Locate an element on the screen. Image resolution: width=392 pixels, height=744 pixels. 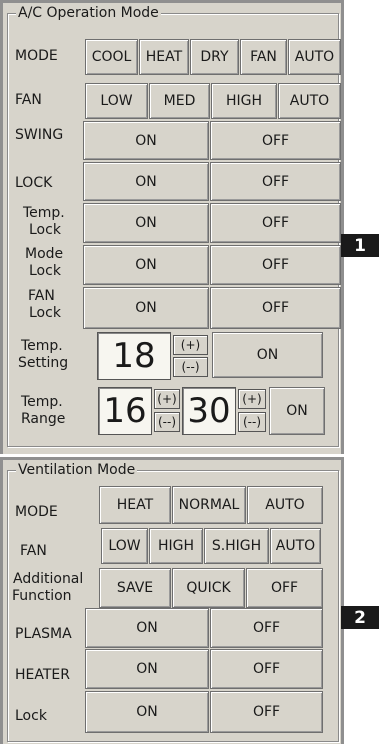
ac-mode-auto-button: AUTO is located at coordinates (314, 57).